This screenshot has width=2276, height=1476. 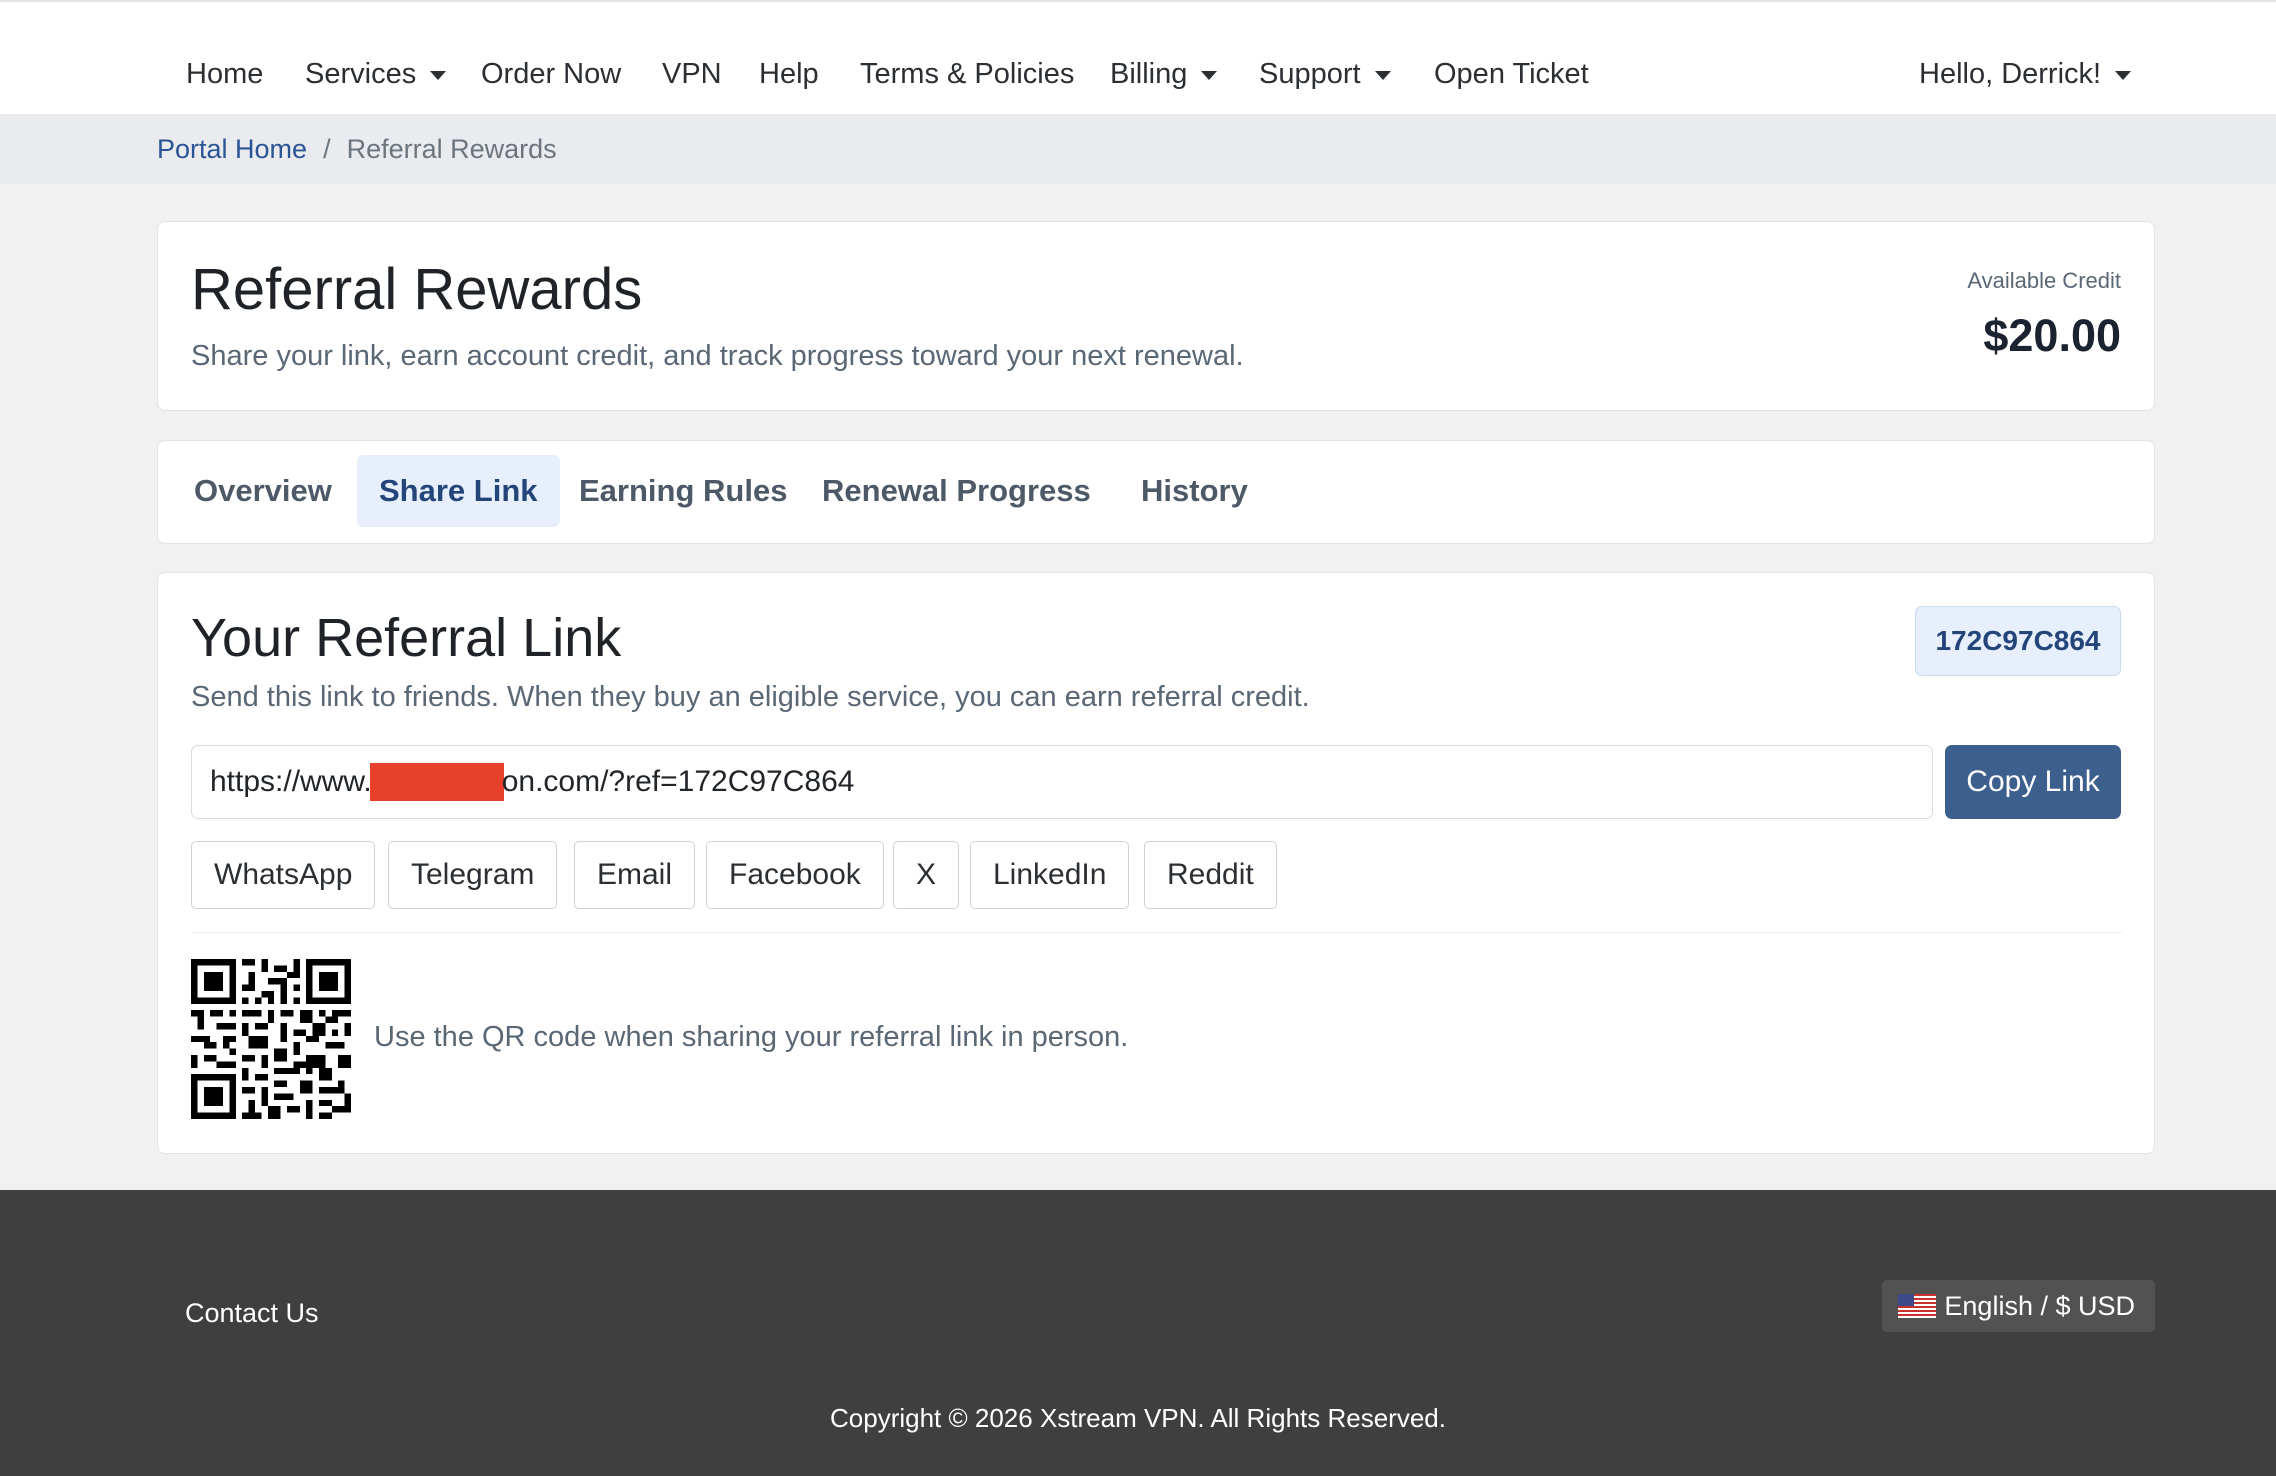 I want to click on nav-services-label: Services, so click(x=361, y=74).